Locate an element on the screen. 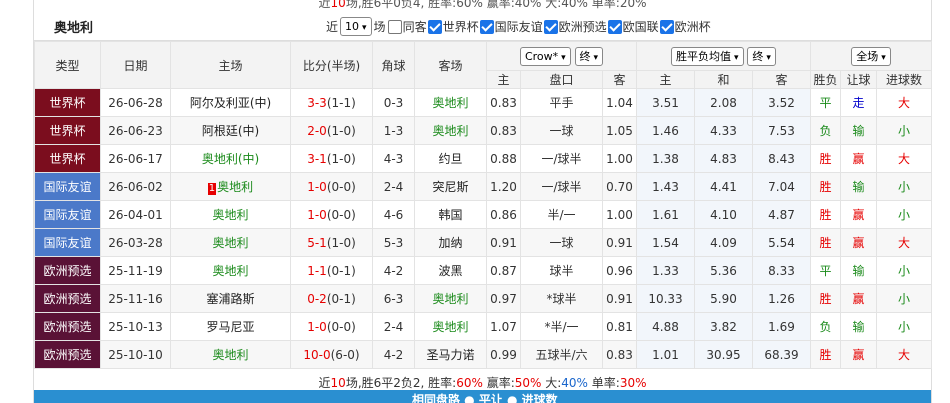 Image resolution: width=950 pixels, height=403 pixels. corner-count: 5-3 is located at coordinates (393, 242).